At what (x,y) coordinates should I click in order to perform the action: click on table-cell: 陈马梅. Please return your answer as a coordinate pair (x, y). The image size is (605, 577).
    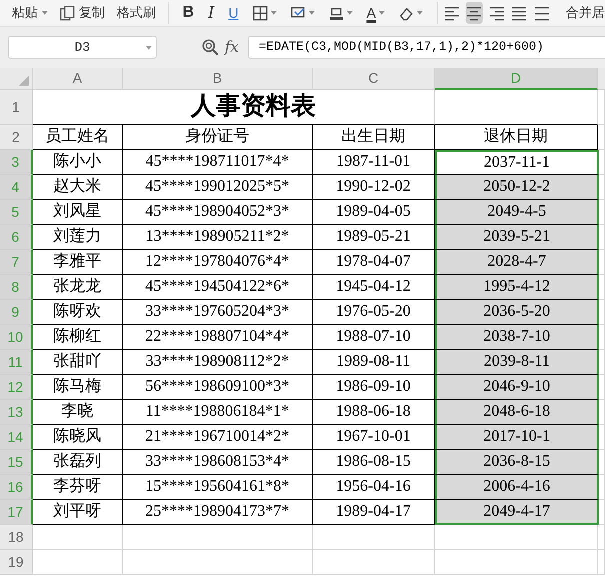
    Looking at the image, I should click on (78, 387).